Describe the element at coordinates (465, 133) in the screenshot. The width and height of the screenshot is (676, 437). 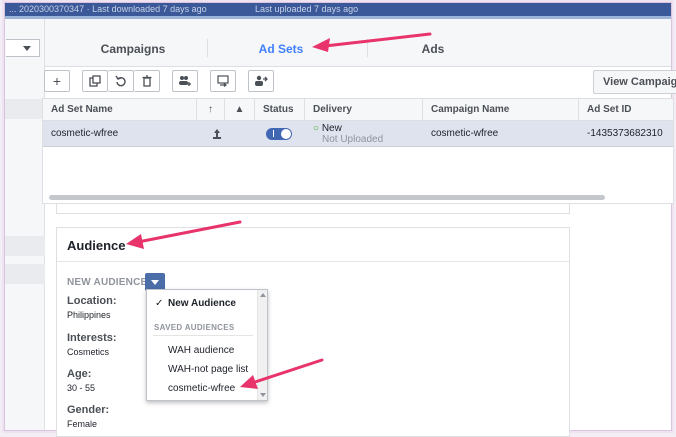
I see `cell-campaign-name: cosmetic-wfree` at that location.